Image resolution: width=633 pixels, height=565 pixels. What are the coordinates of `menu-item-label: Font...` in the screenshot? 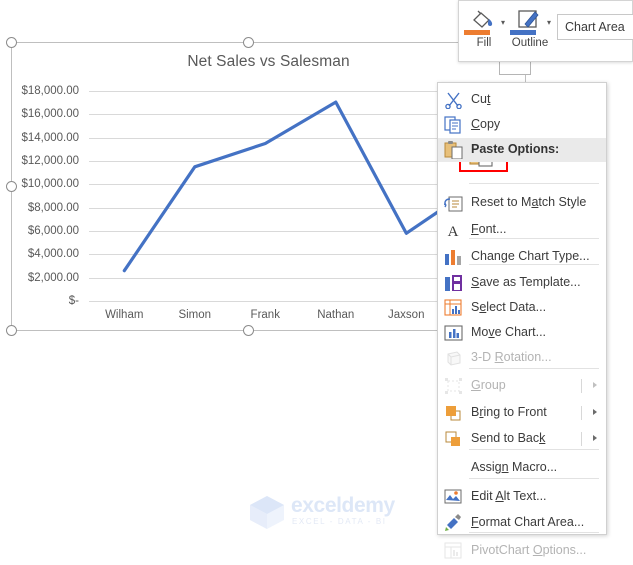 It's located at (489, 229).